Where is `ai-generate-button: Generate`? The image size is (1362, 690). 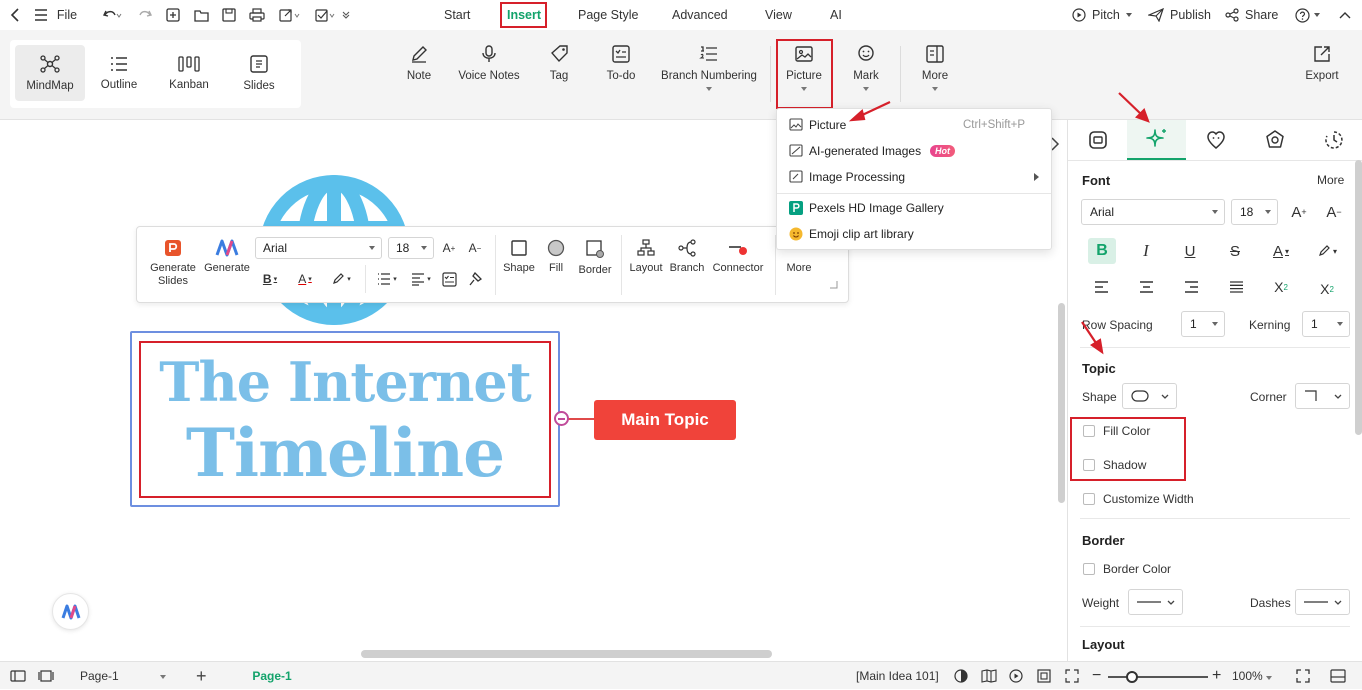
ai-generate-button: Generate is located at coordinates (227, 257).